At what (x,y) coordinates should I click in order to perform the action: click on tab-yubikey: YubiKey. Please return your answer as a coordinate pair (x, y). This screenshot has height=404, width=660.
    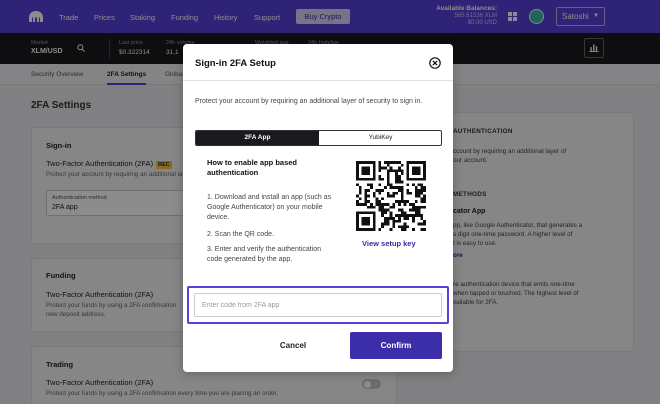
    Looking at the image, I should click on (380, 138).